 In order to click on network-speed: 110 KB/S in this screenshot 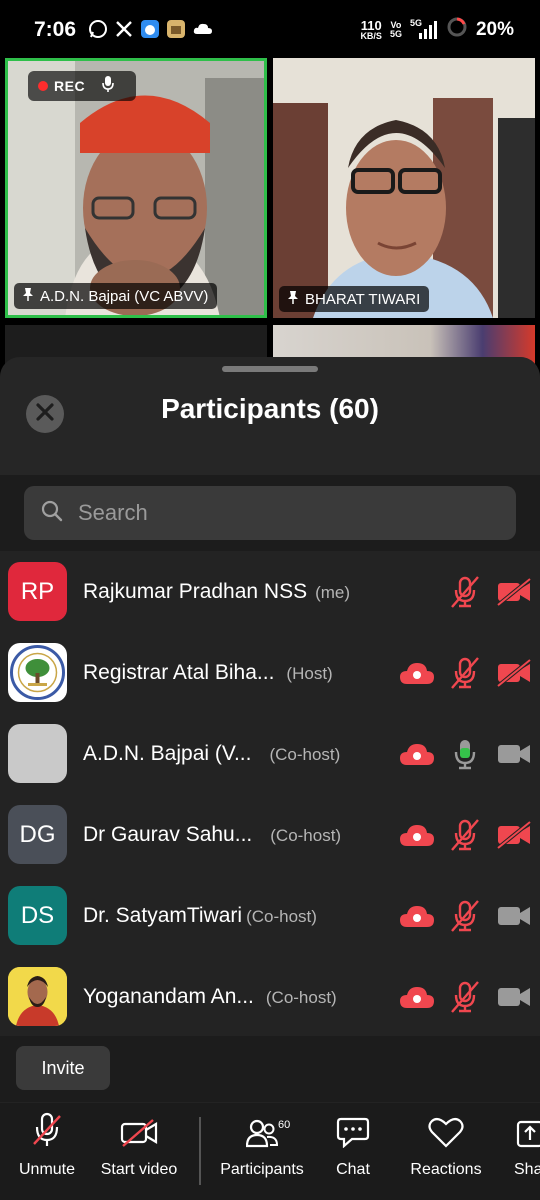, I will do `click(371, 29)`.